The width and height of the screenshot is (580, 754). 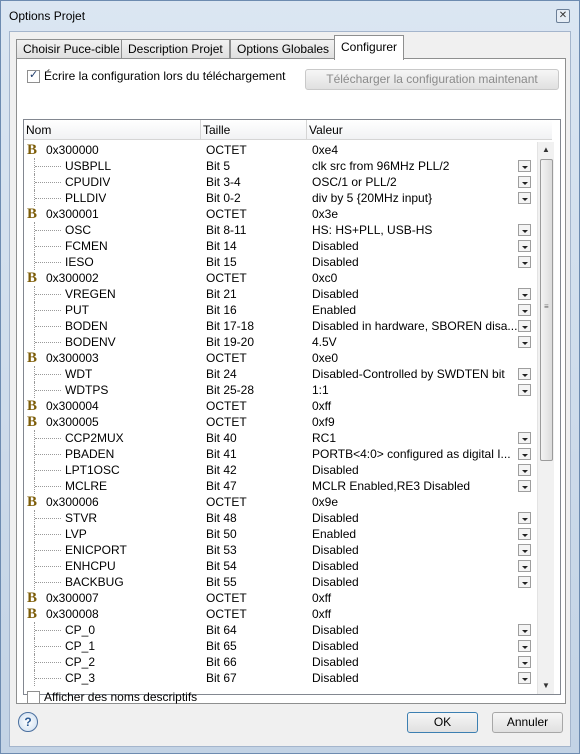 I want to click on write-config-checkbox, so click(x=33, y=75).